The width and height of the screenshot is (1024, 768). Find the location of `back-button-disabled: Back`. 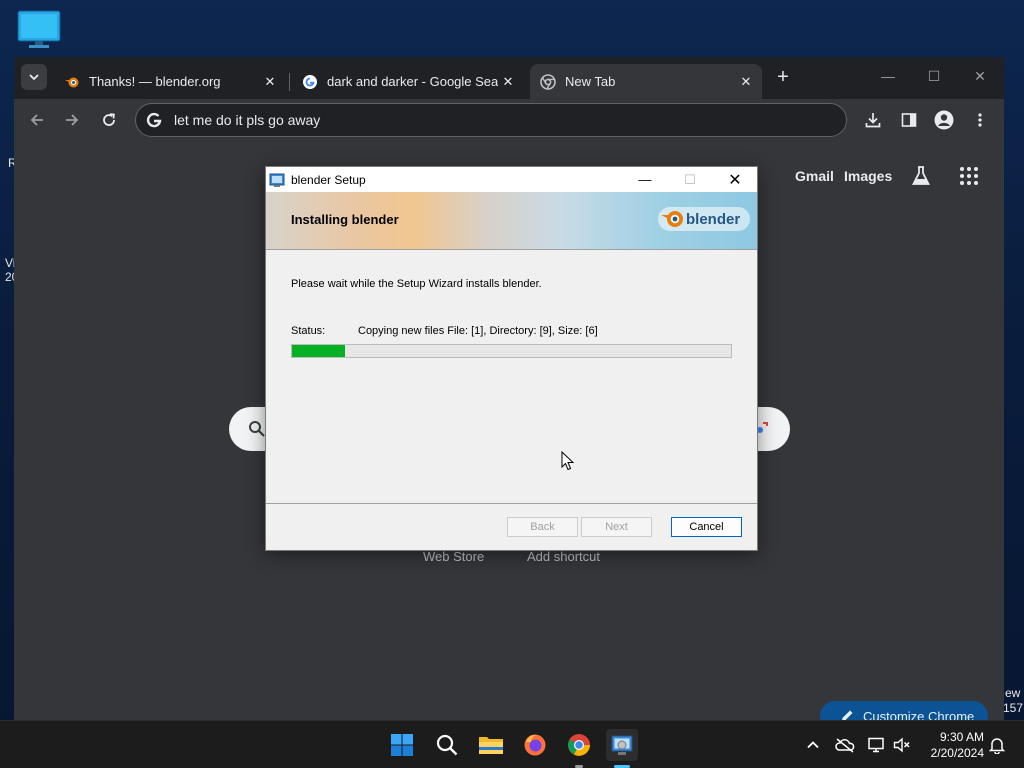

back-button-disabled: Back is located at coordinates (542, 527).